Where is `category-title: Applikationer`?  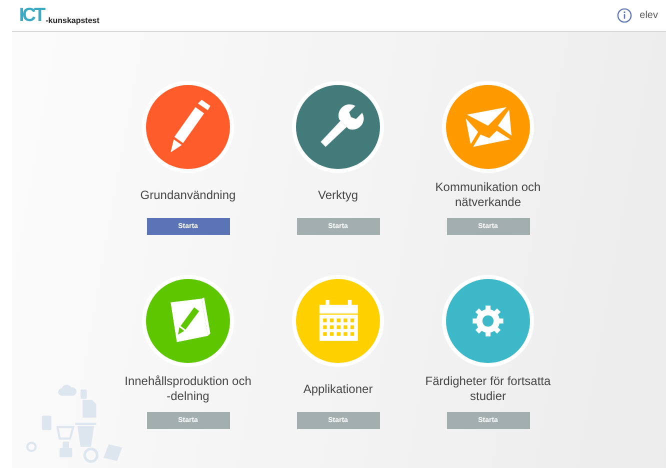
category-title: Applikationer is located at coordinates (338, 389).